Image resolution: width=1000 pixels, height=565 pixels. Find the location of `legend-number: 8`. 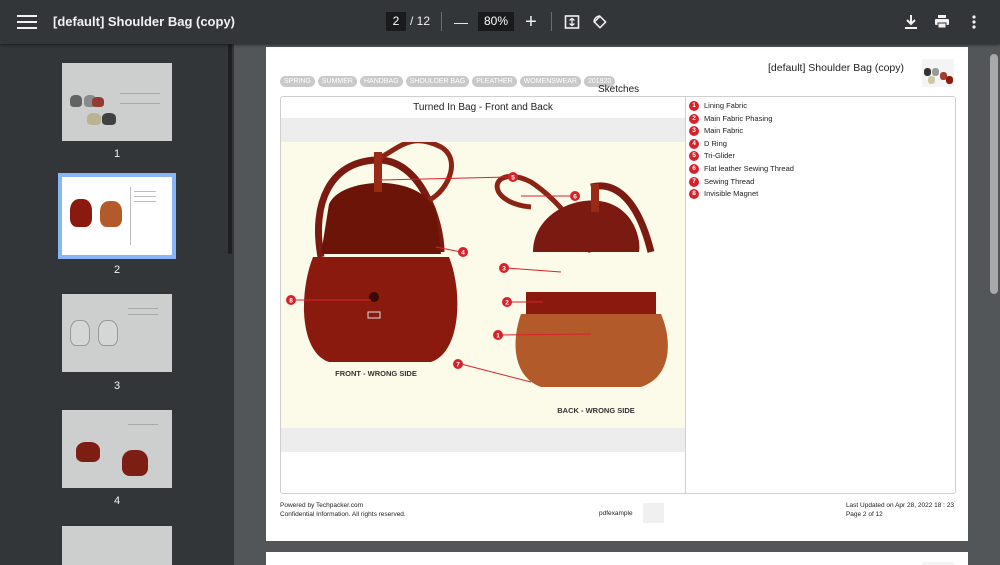

legend-number: 8 is located at coordinates (694, 194).